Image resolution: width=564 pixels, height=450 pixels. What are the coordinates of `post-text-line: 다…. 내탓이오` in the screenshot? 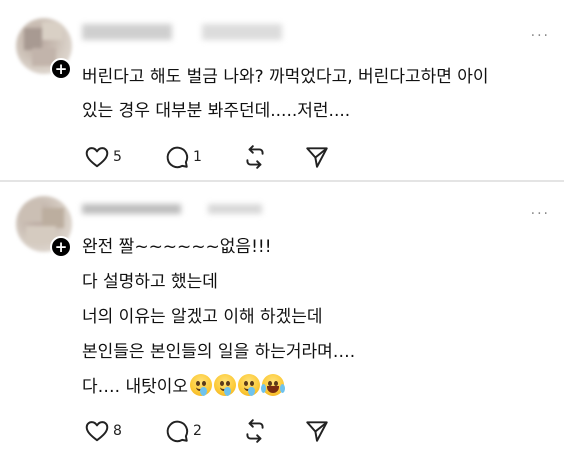 It's located at (135, 387).